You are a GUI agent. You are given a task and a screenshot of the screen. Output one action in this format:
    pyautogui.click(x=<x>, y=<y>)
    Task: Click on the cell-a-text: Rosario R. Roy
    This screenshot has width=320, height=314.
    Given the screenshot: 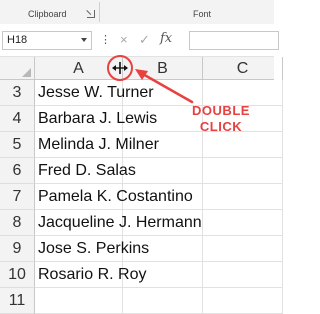 What is the action you would take?
    pyautogui.click(x=92, y=274)
    